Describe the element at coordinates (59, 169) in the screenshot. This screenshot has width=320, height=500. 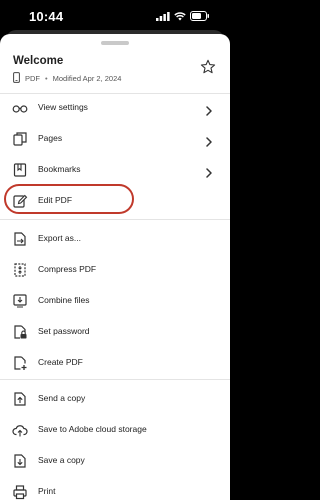
I see `menu-item-label: Bookmarks` at that location.